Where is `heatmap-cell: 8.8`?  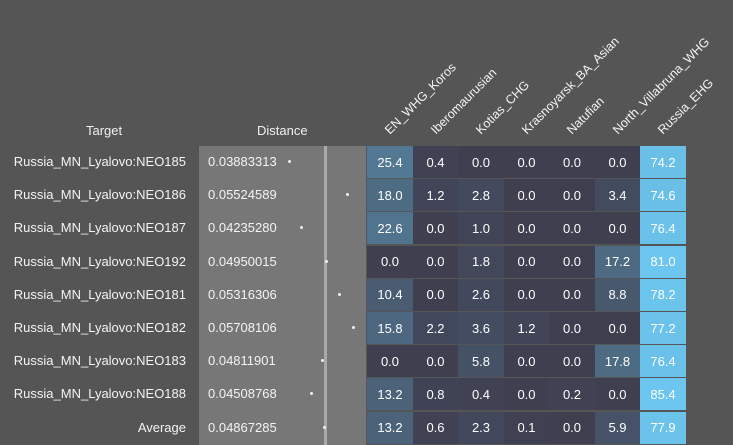
heatmap-cell: 8.8 is located at coordinates (617, 294).